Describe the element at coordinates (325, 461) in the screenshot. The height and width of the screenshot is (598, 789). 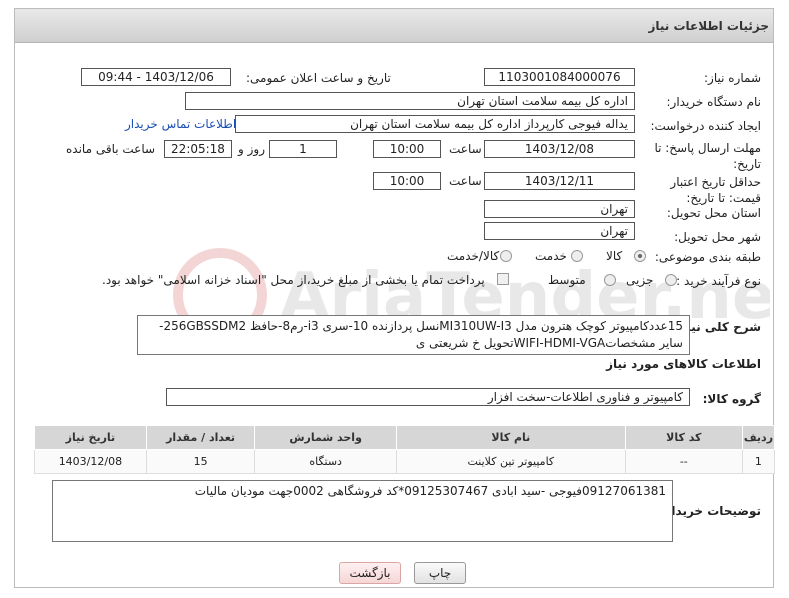
I see `cell-unit: دستگاه` at that location.